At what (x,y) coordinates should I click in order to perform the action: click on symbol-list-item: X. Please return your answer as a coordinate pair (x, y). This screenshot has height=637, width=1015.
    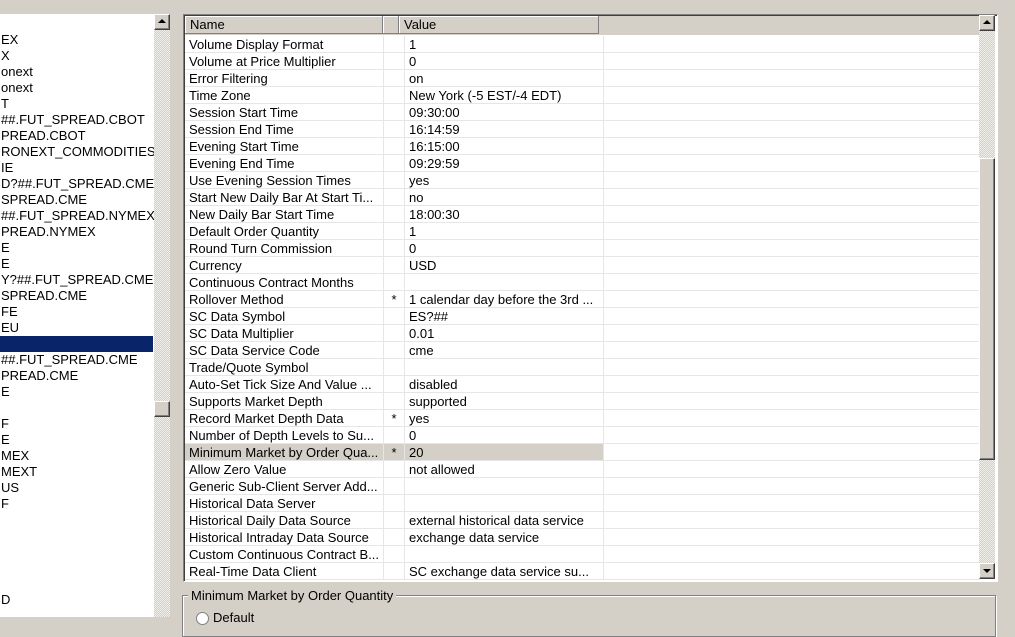
    Looking at the image, I should click on (76, 56).